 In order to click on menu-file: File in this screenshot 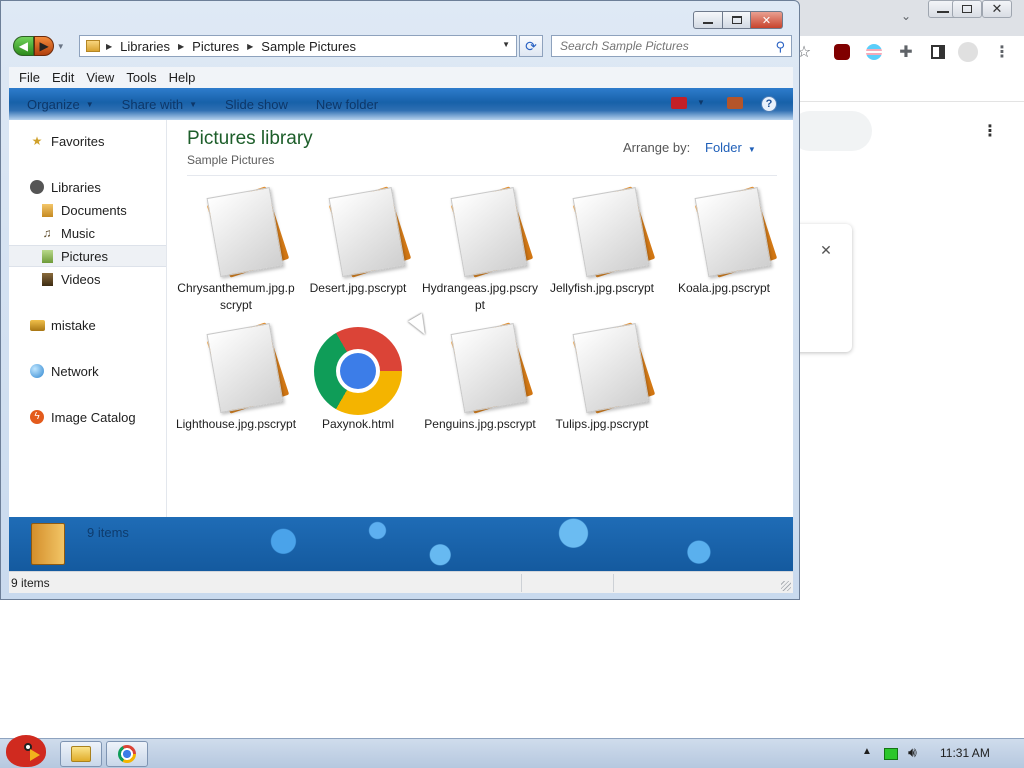, I will do `click(29, 77)`.